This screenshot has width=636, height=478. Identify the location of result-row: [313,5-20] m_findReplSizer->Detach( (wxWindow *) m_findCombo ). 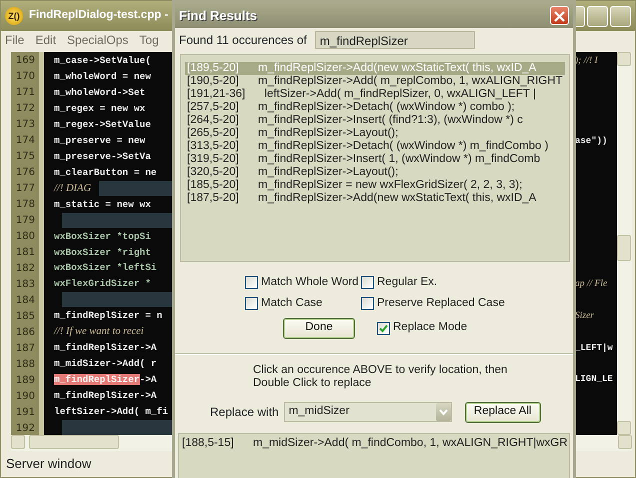
(375, 146).